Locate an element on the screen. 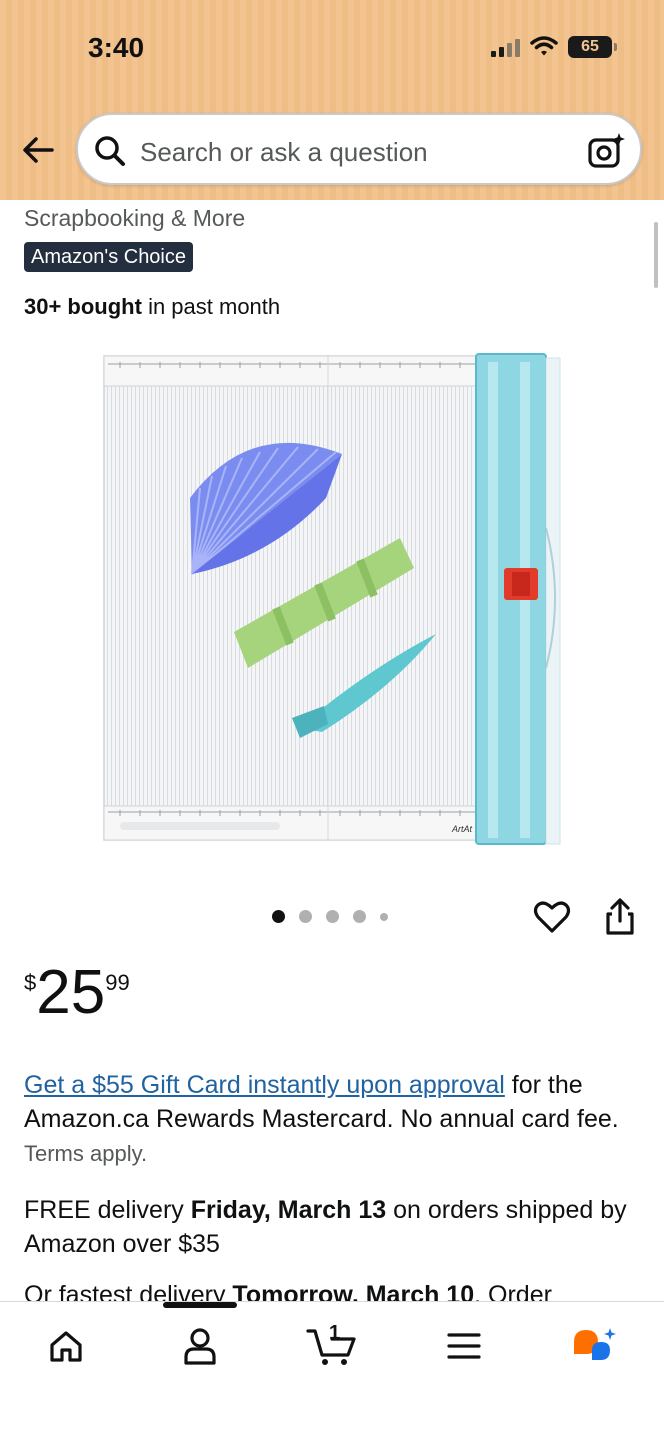  menu-icon is located at coordinates (464, 1346).